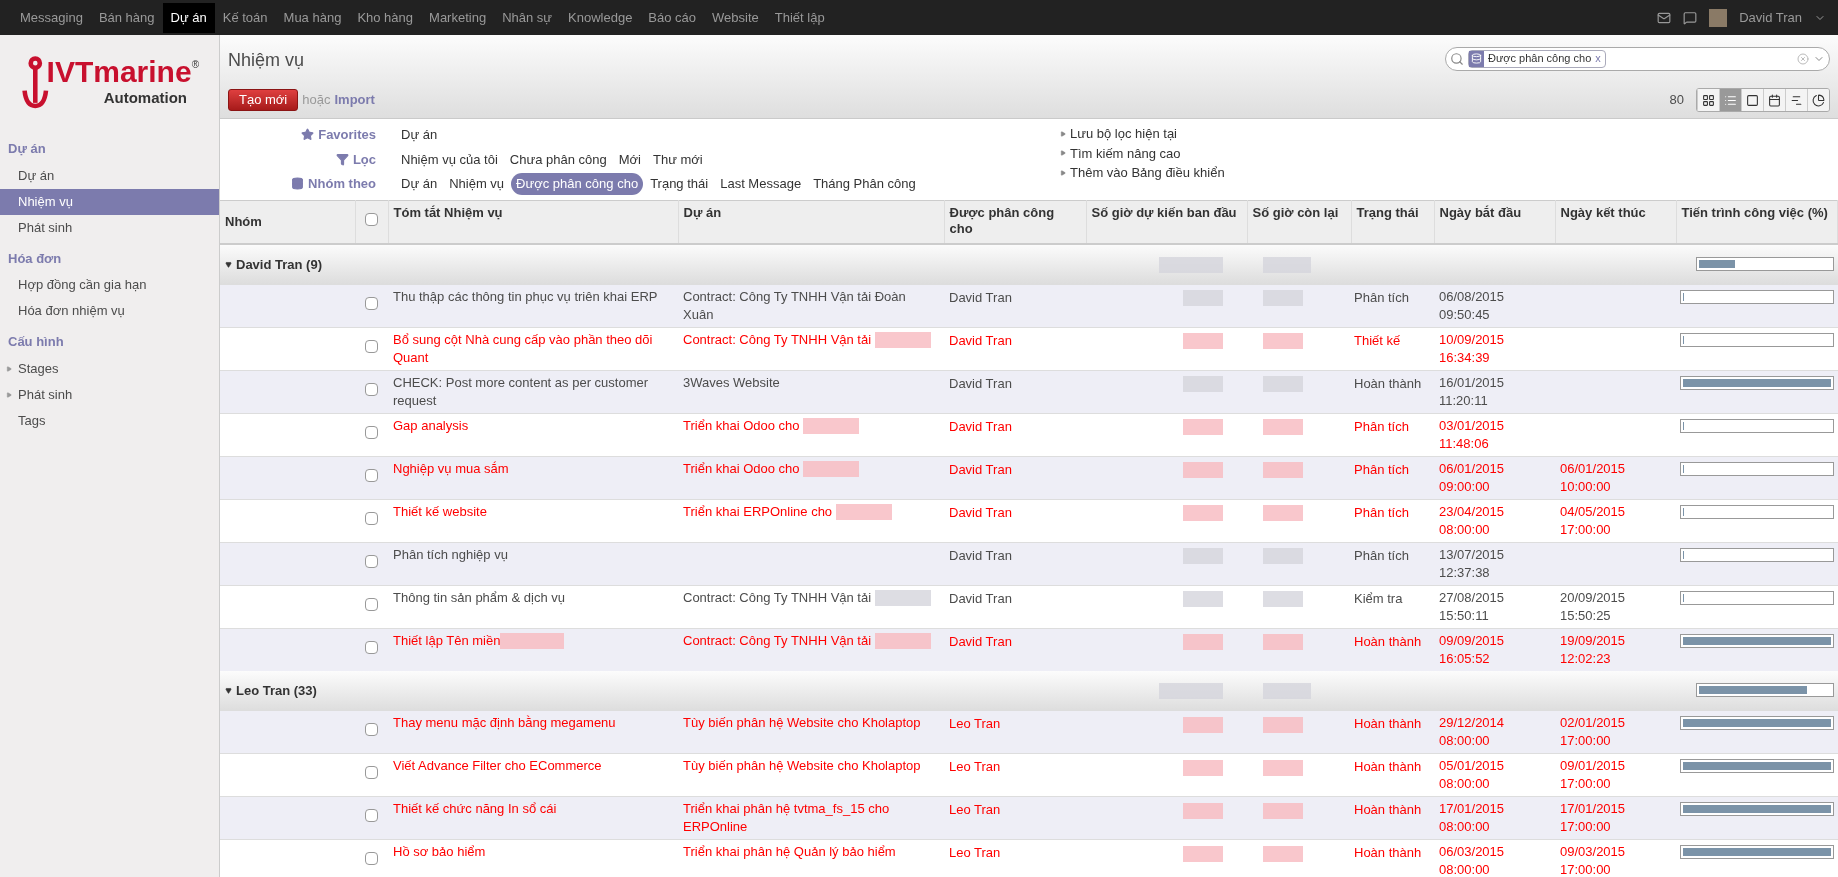  What do you see at coordinates (109, 201) in the screenshot?
I see `sidebar-item: Nhiệm vụ` at bounding box center [109, 201].